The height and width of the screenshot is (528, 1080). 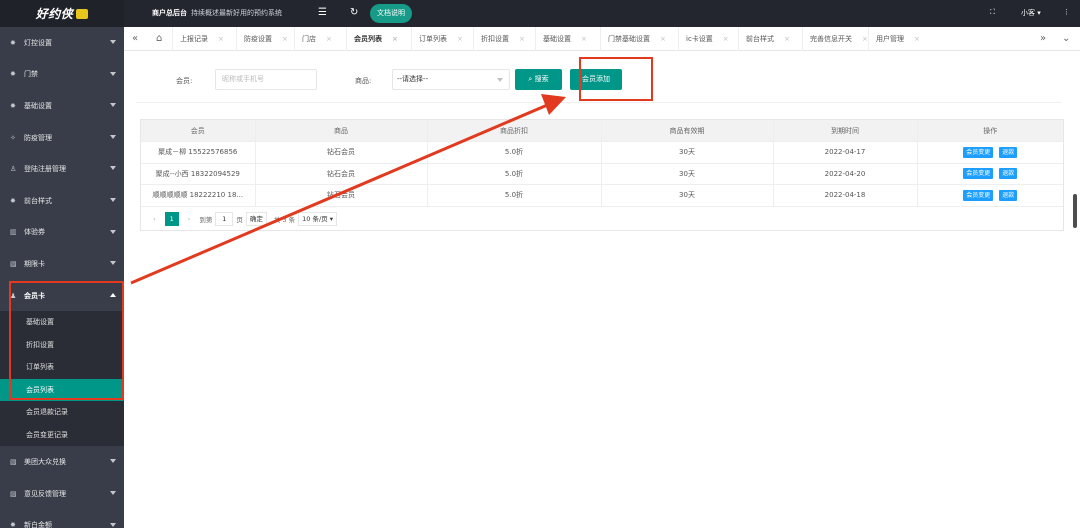 What do you see at coordinates (202, 39) in the screenshot?
I see `tab-item: 上报记录 ×` at bounding box center [202, 39].